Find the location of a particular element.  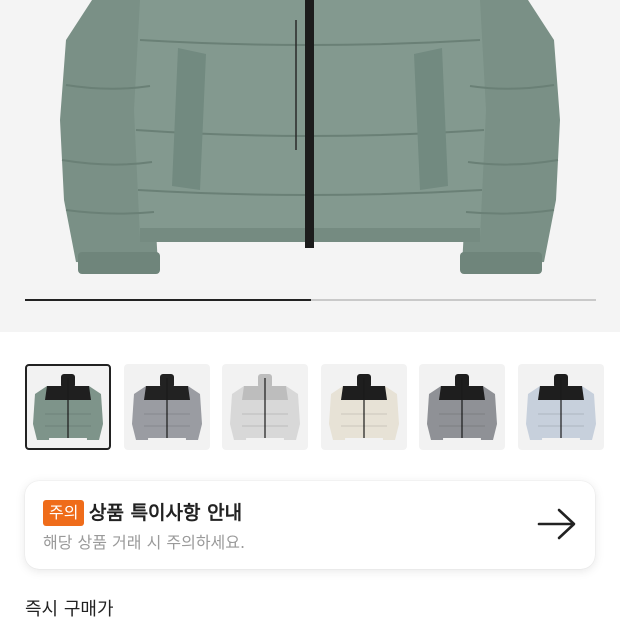

white-camo-puffer-image is located at coordinates (265, 407).